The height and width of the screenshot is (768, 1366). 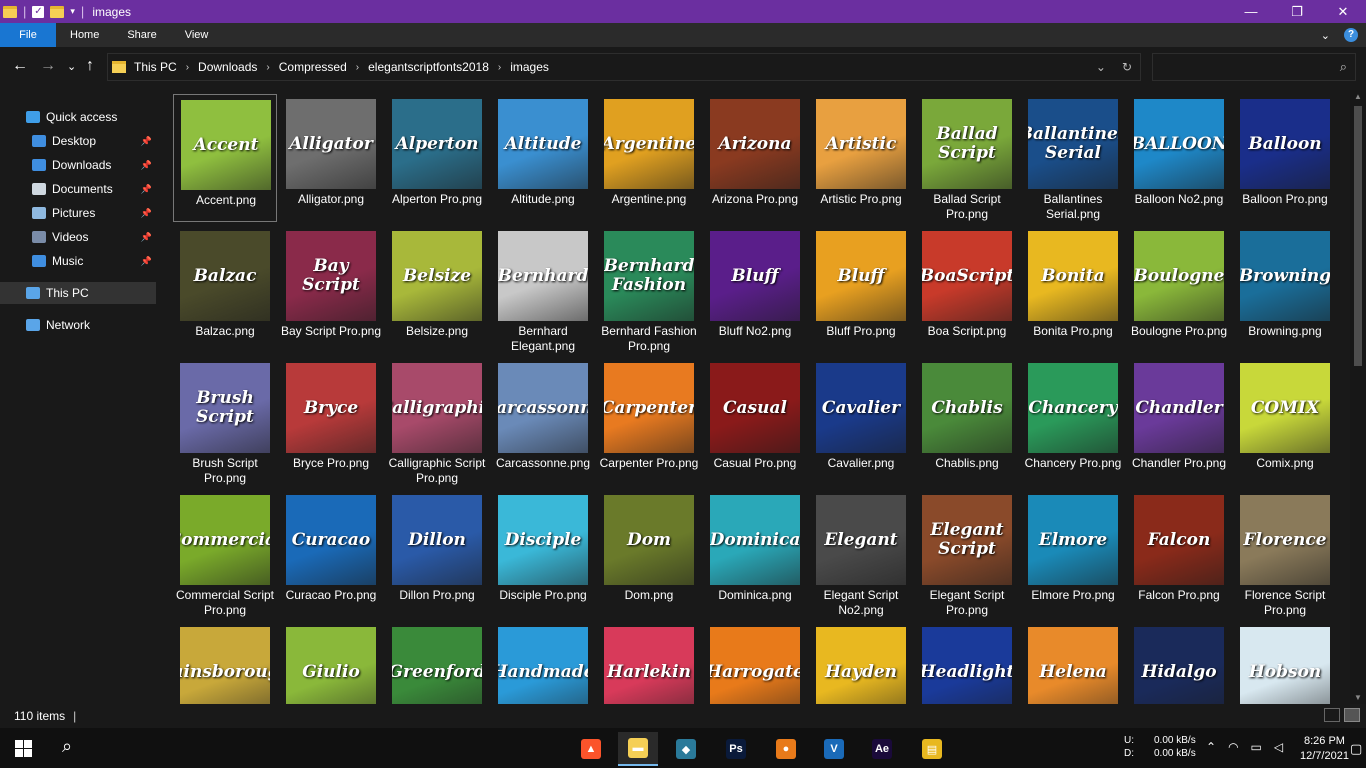 I want to click on sidebar-item-network: Network, so click(x=78, y=325).